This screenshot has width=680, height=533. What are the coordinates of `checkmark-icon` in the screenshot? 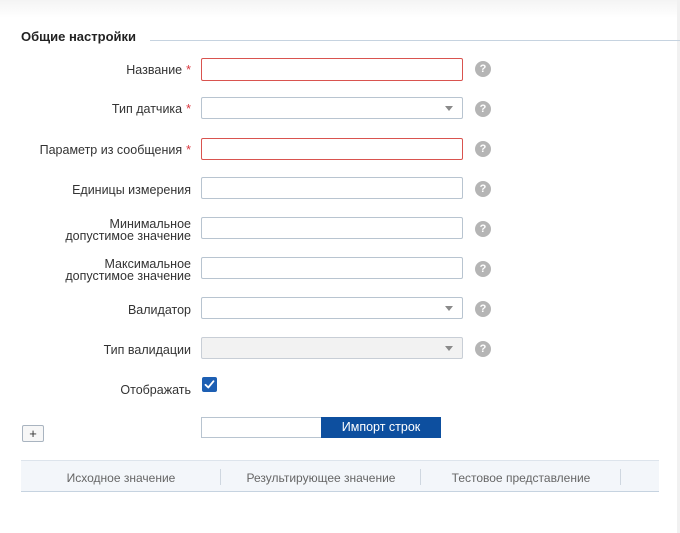 It's located at (209, 384).